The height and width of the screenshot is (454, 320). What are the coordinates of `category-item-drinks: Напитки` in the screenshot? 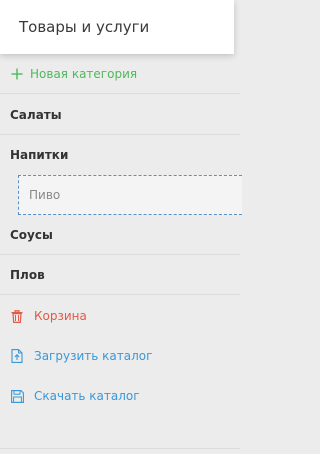 It's located at (120, 155).